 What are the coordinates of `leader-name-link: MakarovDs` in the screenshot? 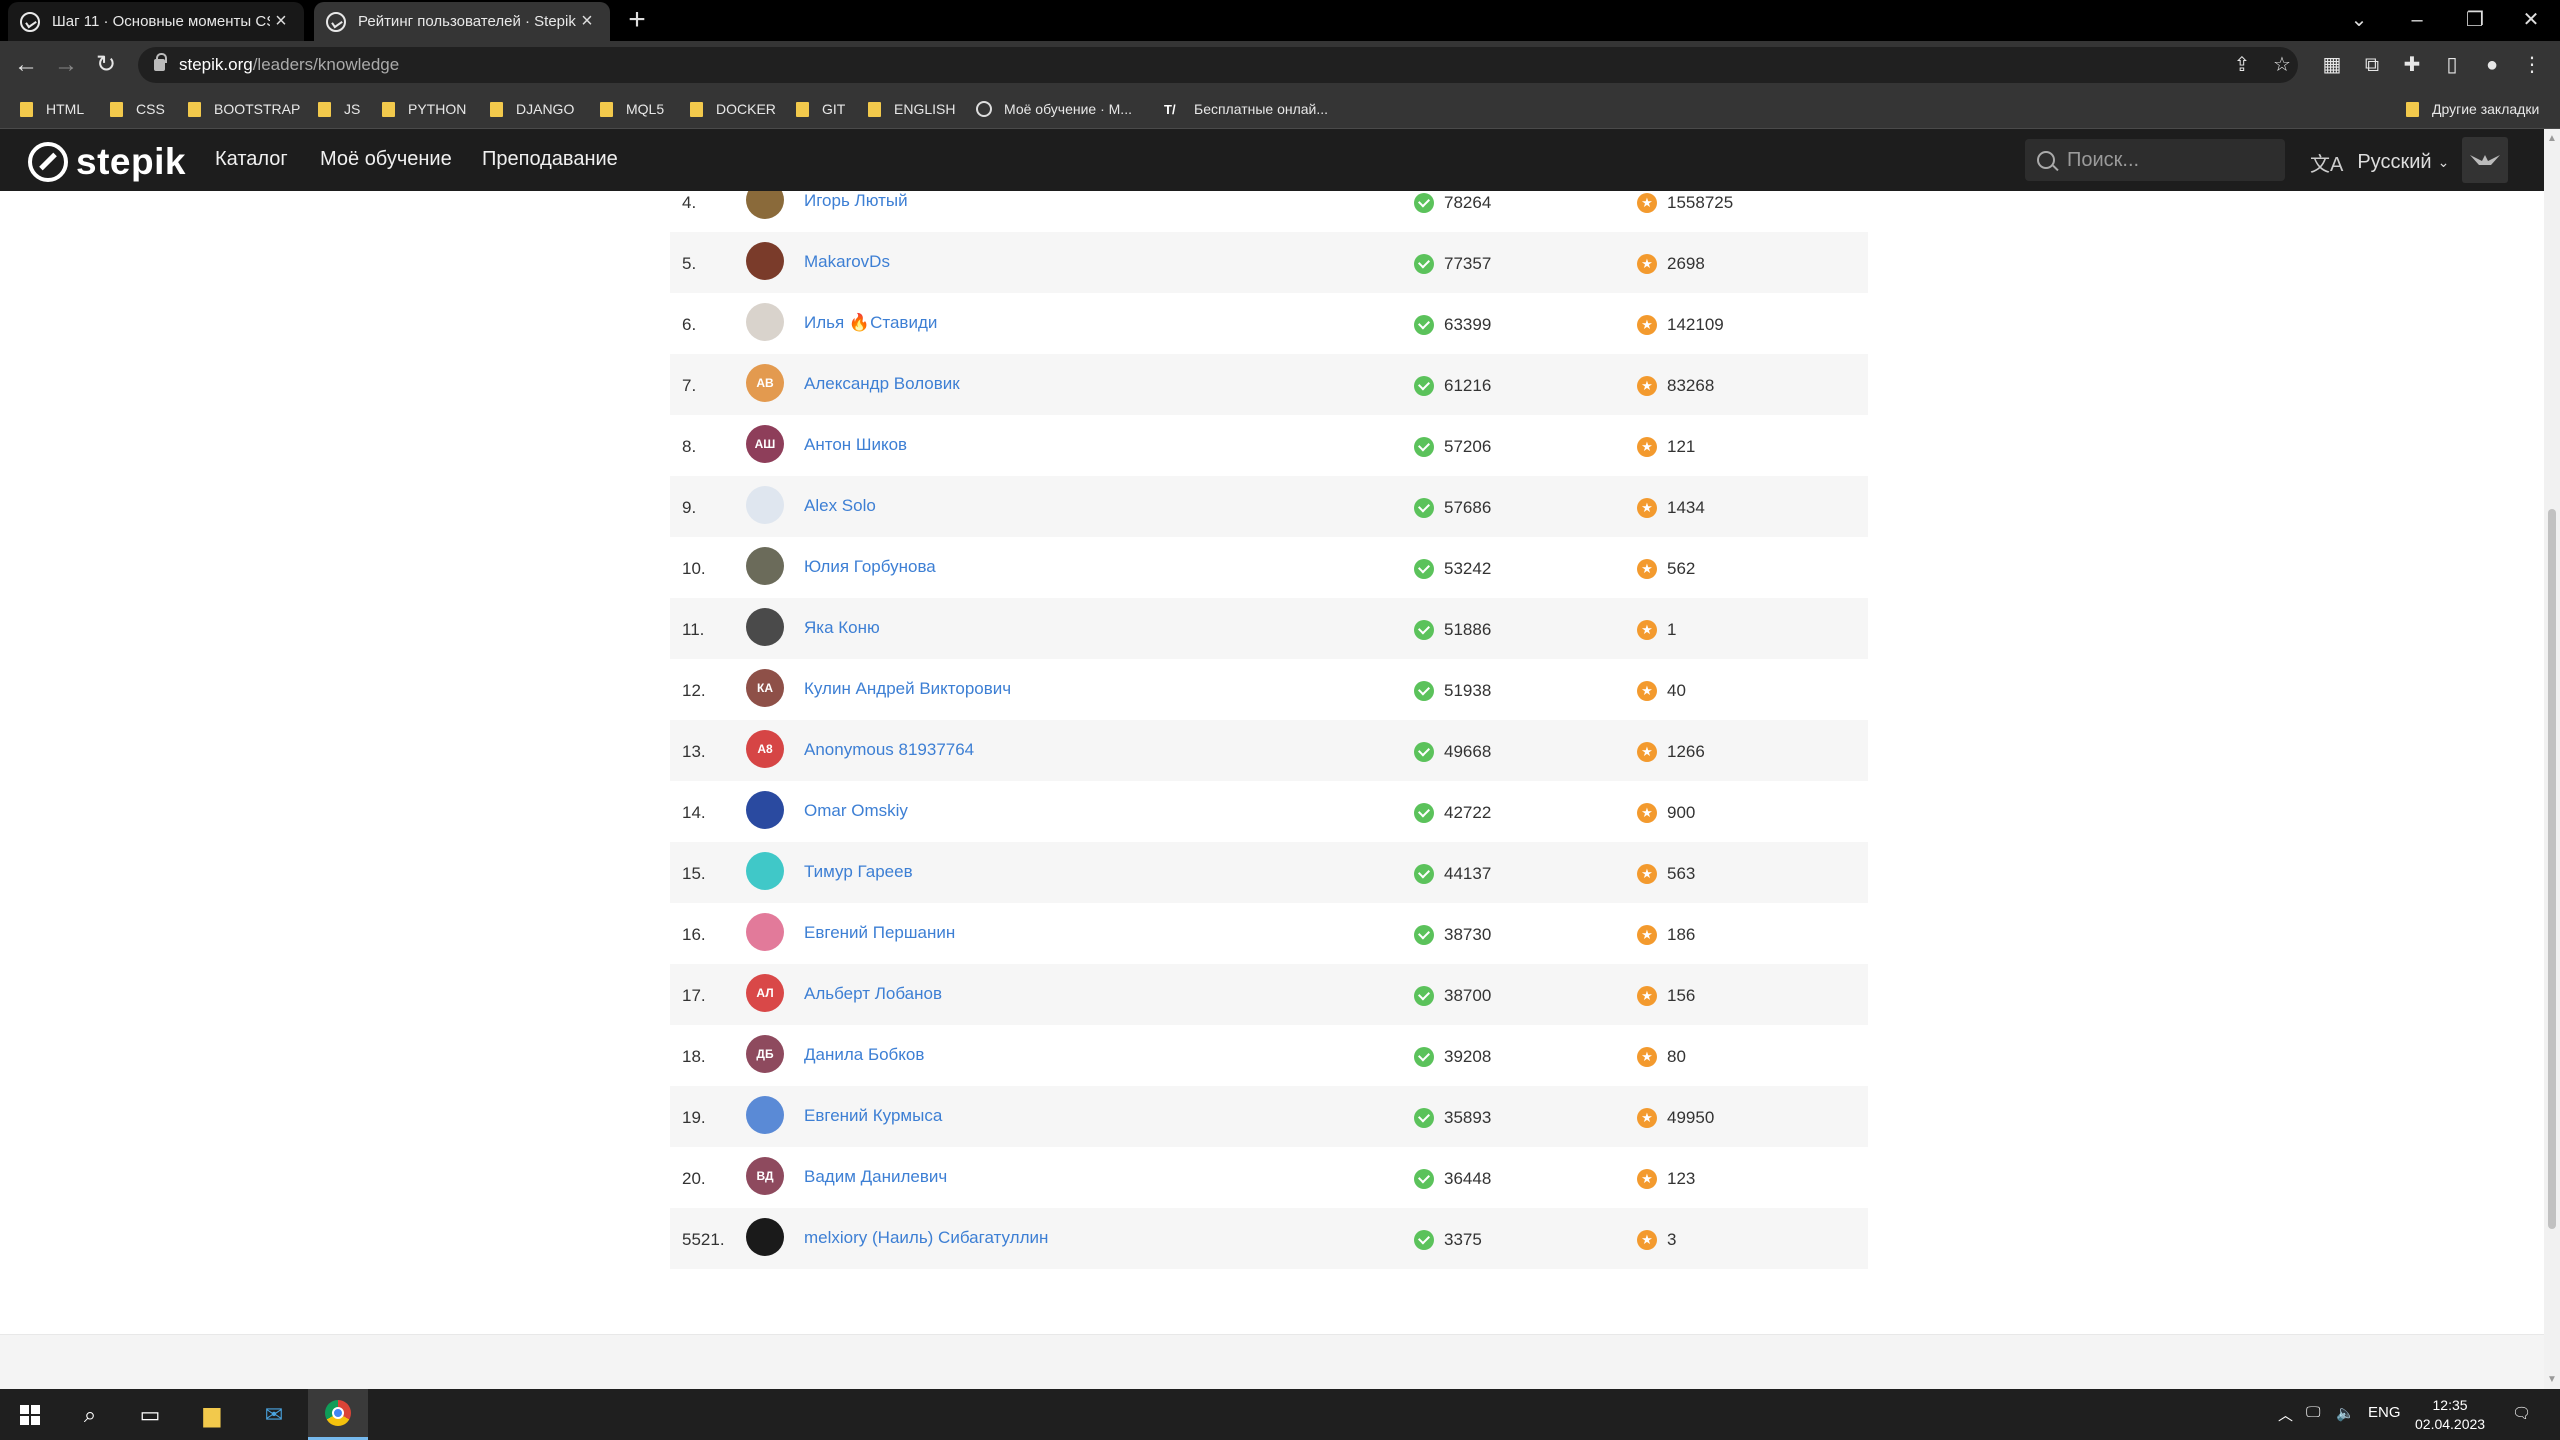 It's located at (847, 262).